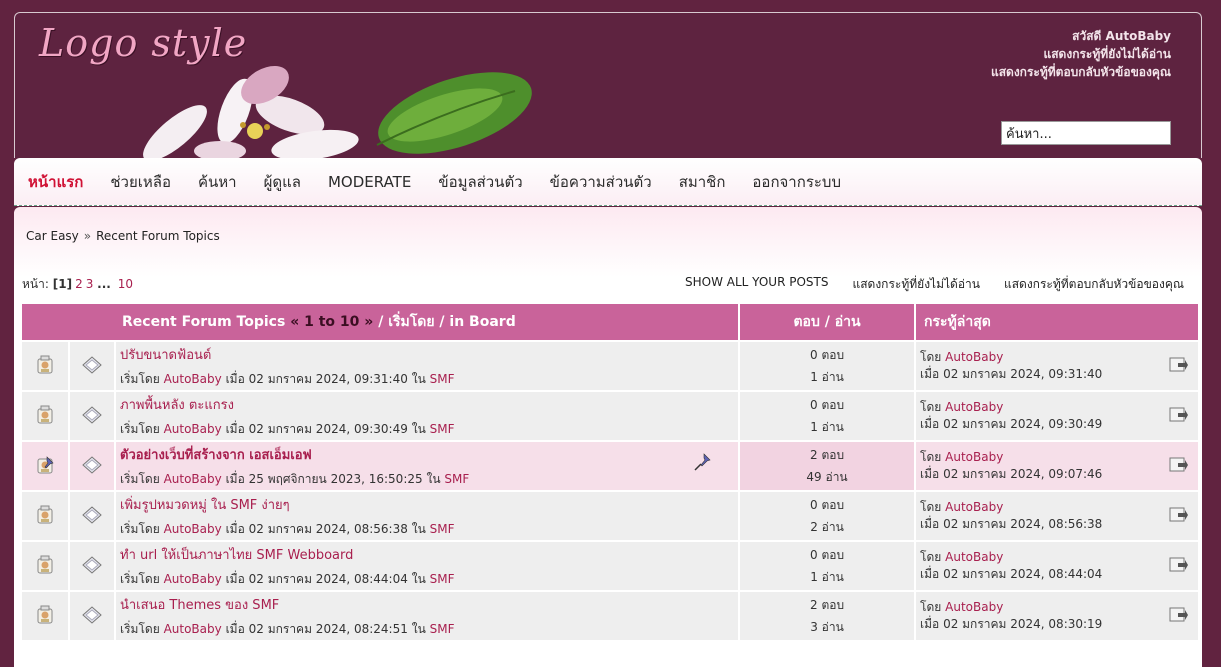 The width and height of the screenshot is (1221, 667). Describe the element at coordinates (848, 322) in the screenshot. I see `header-views: อ่าน` at that location.